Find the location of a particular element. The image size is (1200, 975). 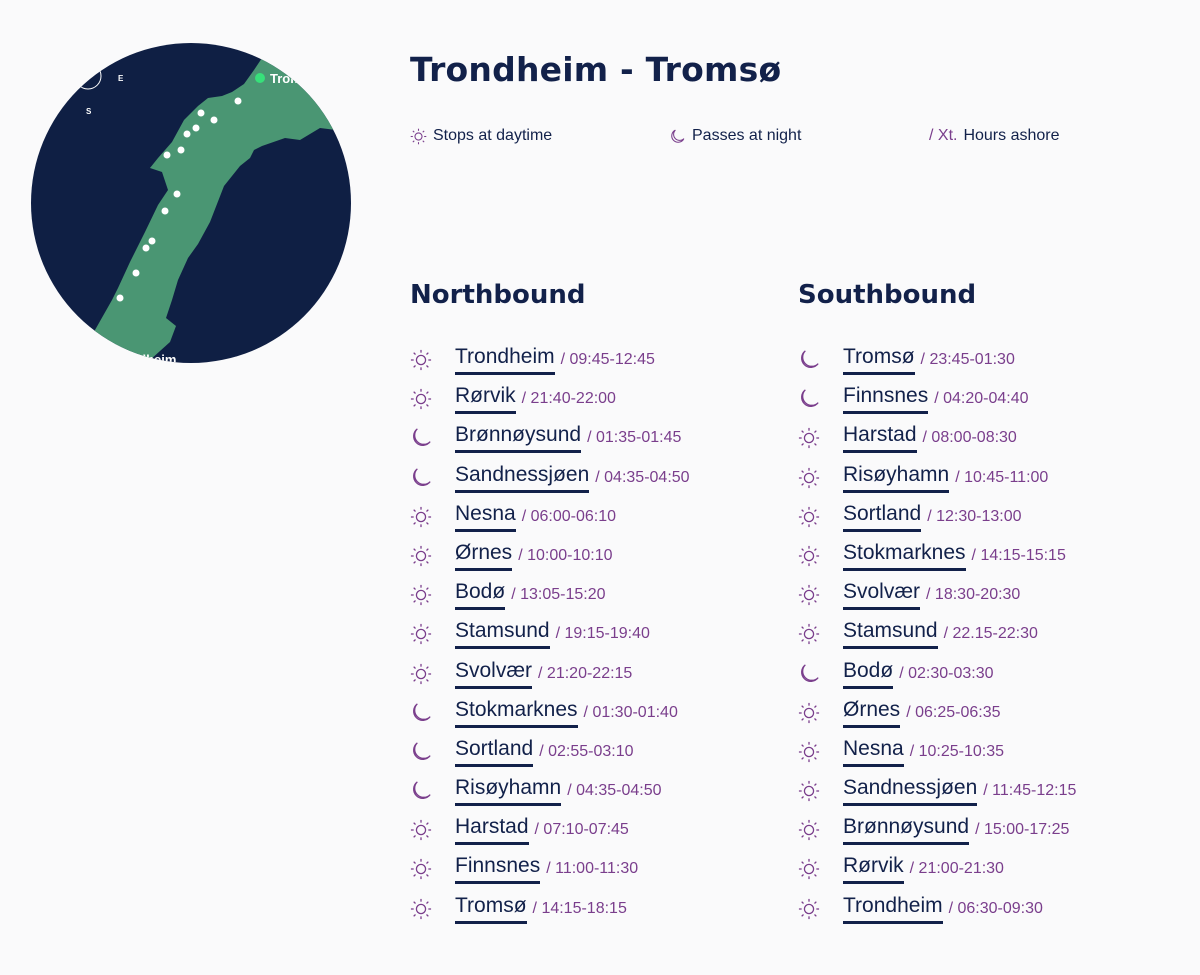

stop-row: Tromsø / 23:45-01:30 is located at coordinates (988, 363).